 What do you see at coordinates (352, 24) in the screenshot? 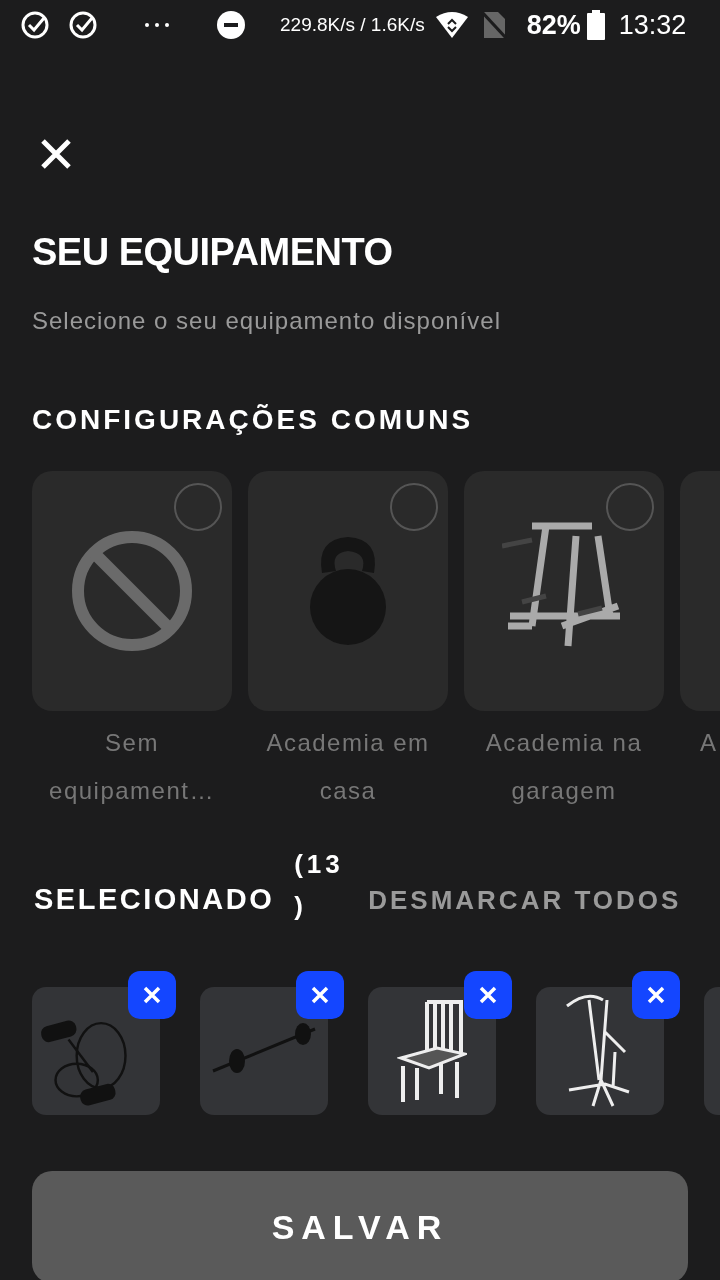
I see `network-speed-text: 229.8K/s / 1.6K/s` at bounding box center [352, 24].